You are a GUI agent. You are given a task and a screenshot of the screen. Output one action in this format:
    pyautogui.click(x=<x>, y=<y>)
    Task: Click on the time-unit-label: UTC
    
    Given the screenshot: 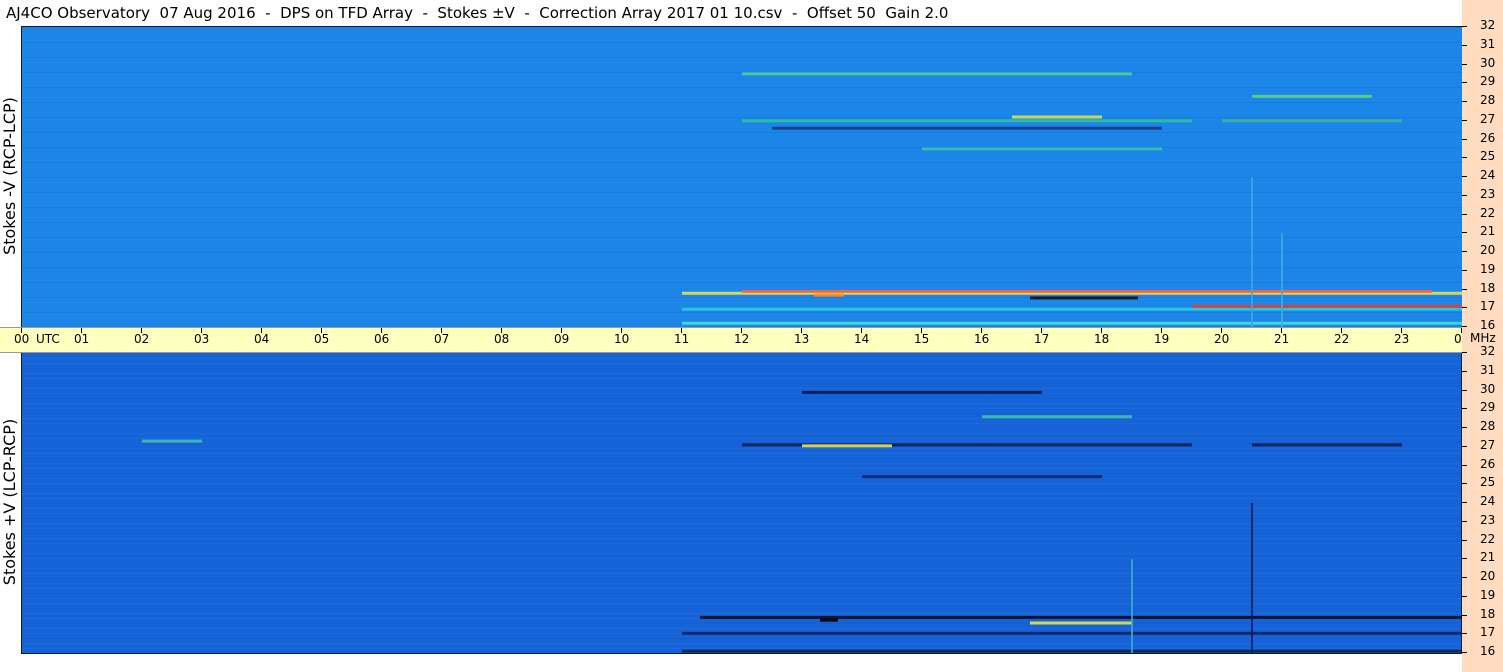 What is the action you would take?
    pyautogui.click(x=48, y=339)
    